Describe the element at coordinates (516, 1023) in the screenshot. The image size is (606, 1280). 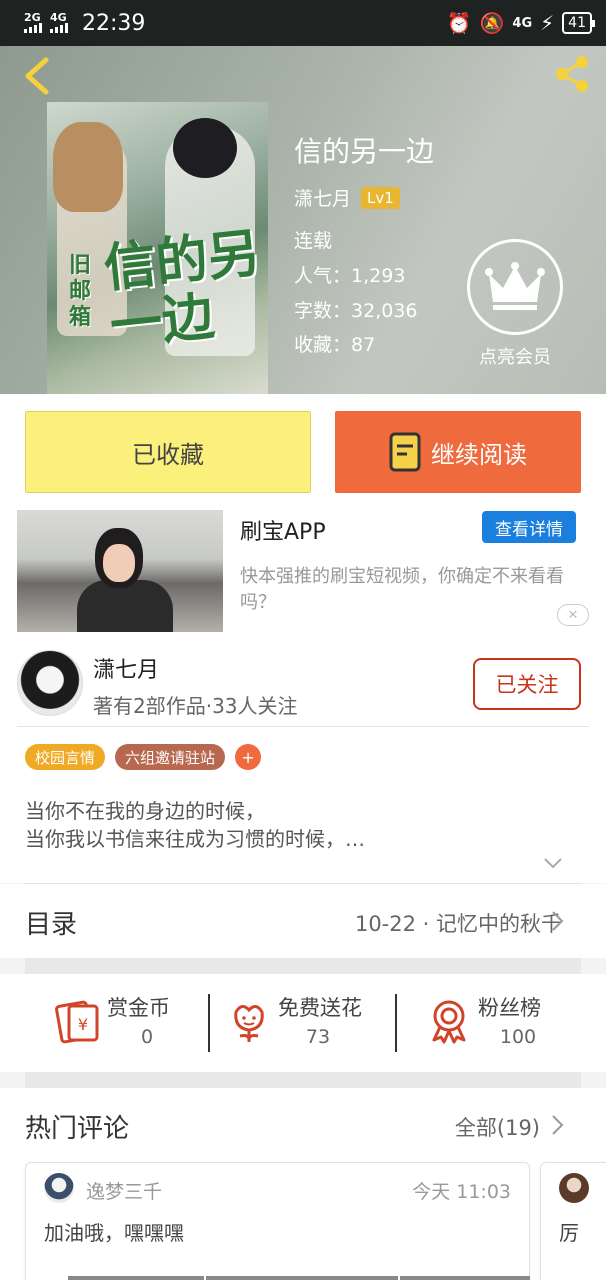
I see `reward-fan-ranking: 粉丝榜 100` at that location.